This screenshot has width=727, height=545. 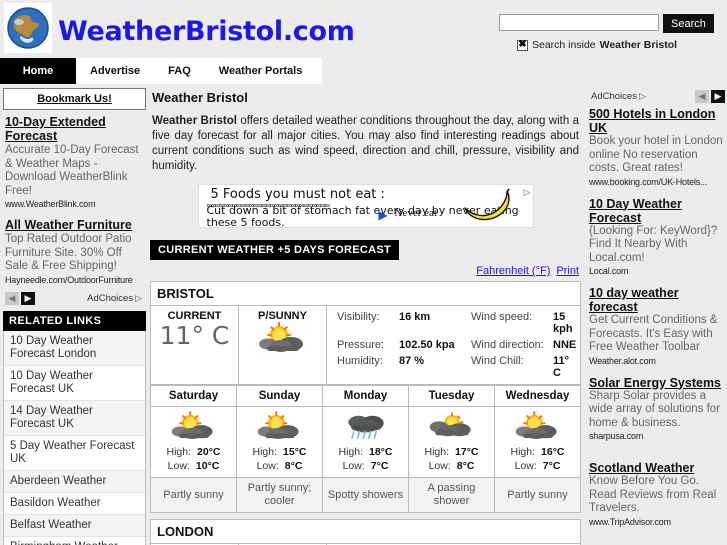 I want to click on play-arrow-icon: ▶, so click(x=383, y=215).